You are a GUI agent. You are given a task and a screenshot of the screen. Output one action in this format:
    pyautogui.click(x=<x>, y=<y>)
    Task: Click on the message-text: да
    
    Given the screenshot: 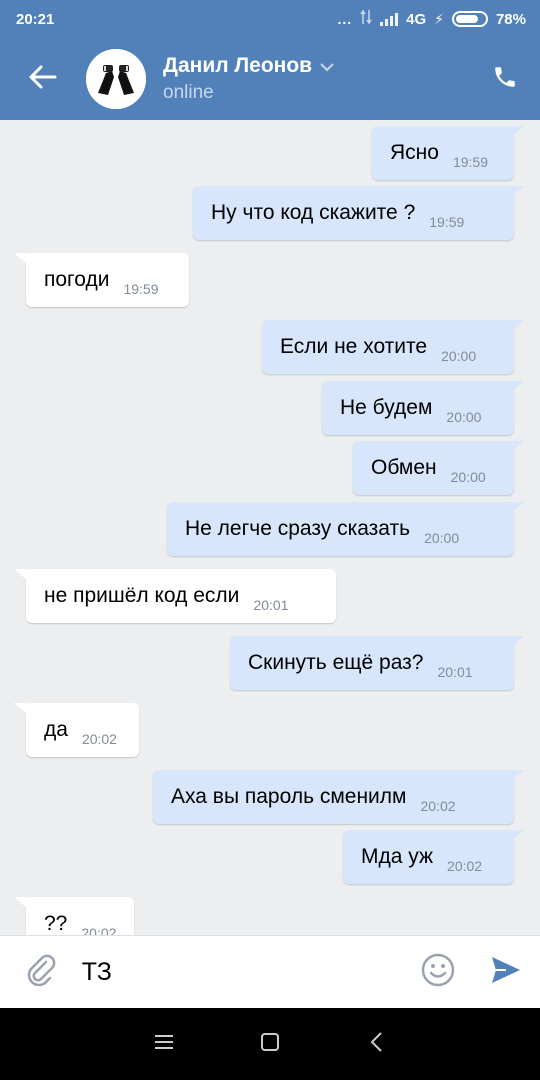 What is the action you would take?
    pyautogui.click(x=56, y=729)
    